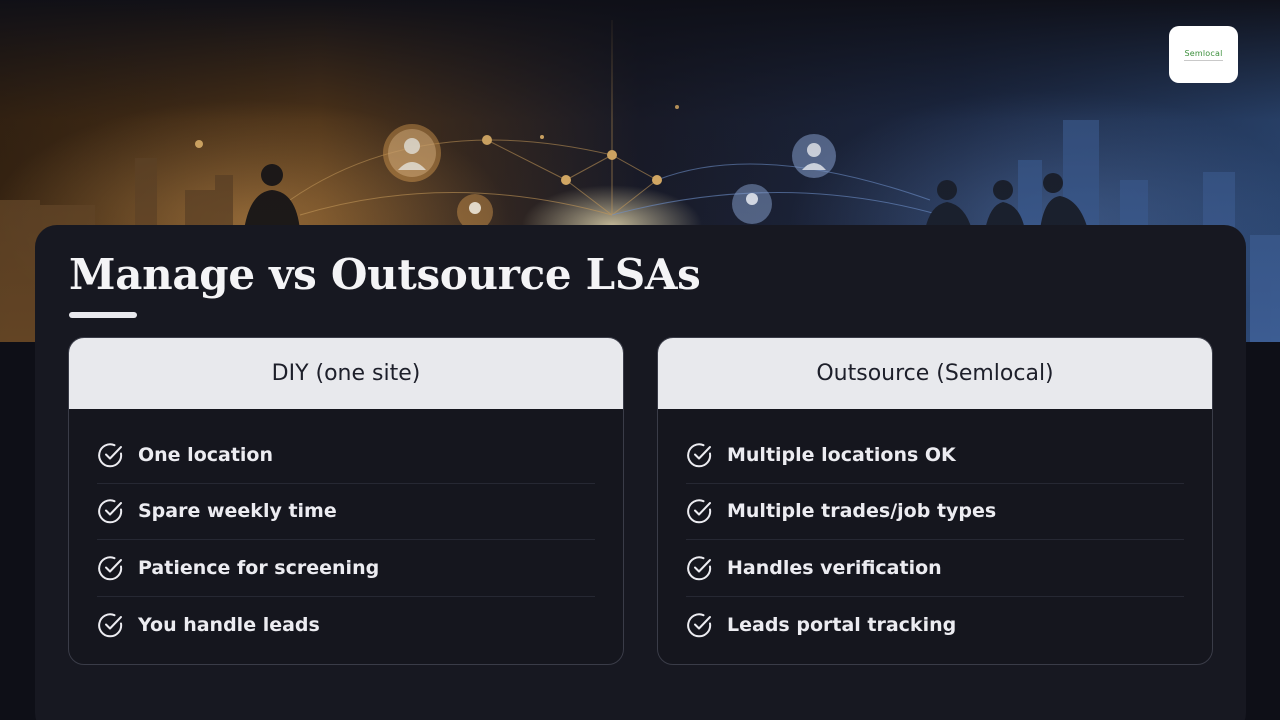 The width and height of the screenshot is (1280, 720). I want to click on list-item-label: Leads portal tracking, so click(842, 624).